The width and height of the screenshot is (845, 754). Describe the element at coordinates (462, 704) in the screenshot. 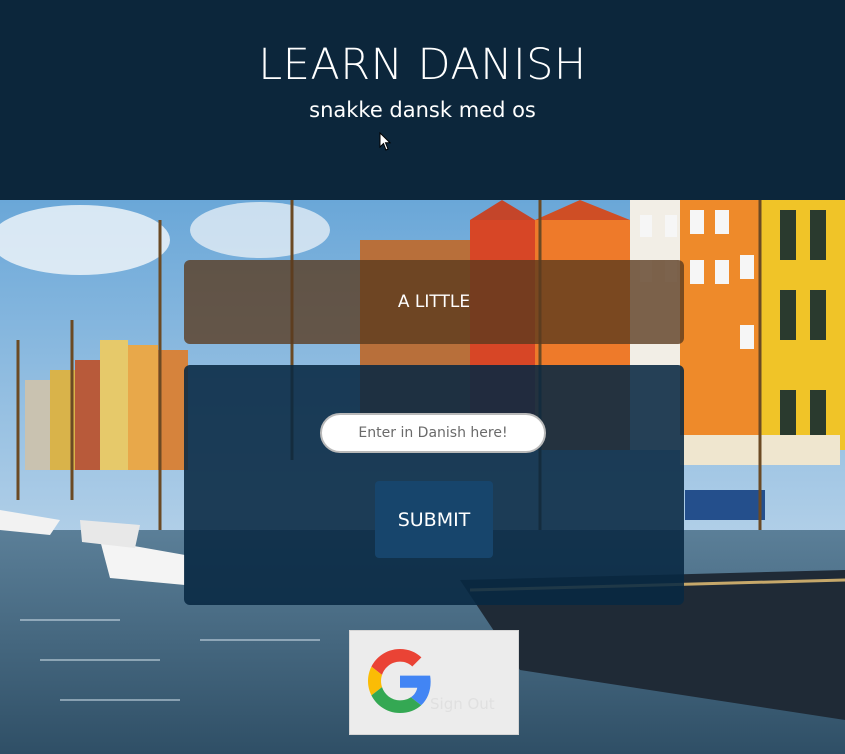

I see `signout-label: Sign Out` at that location.